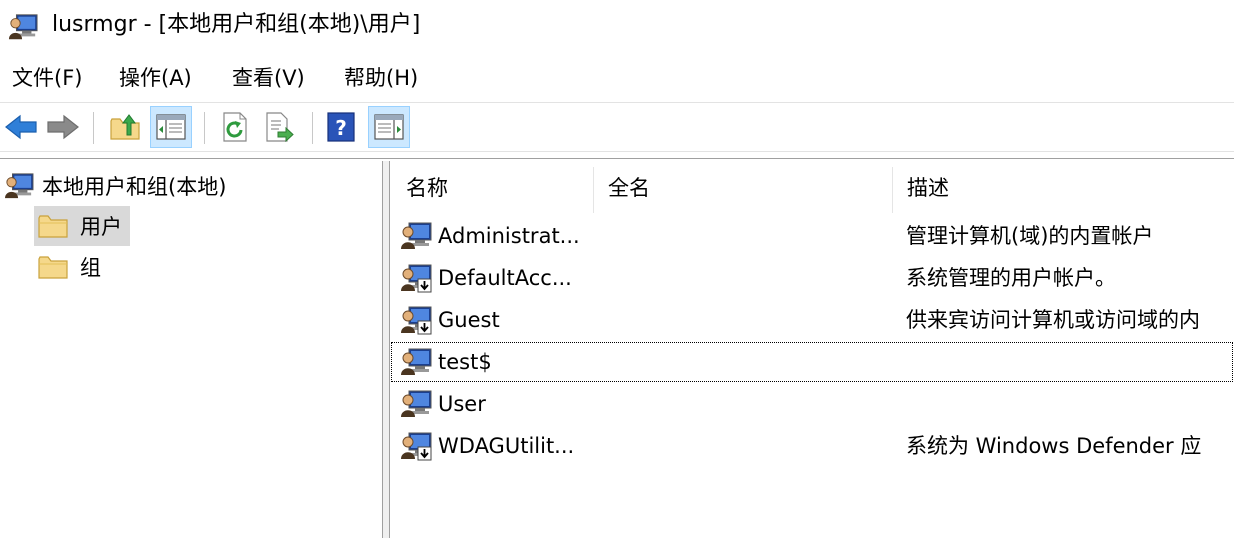  I want to click on user-row: test$, so click(812, 362).